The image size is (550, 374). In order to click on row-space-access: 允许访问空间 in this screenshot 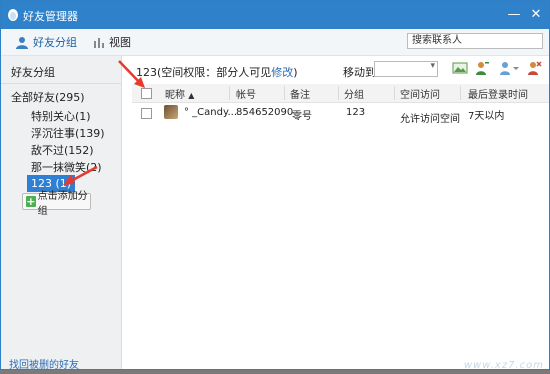, I will do `click(430, 119)`.